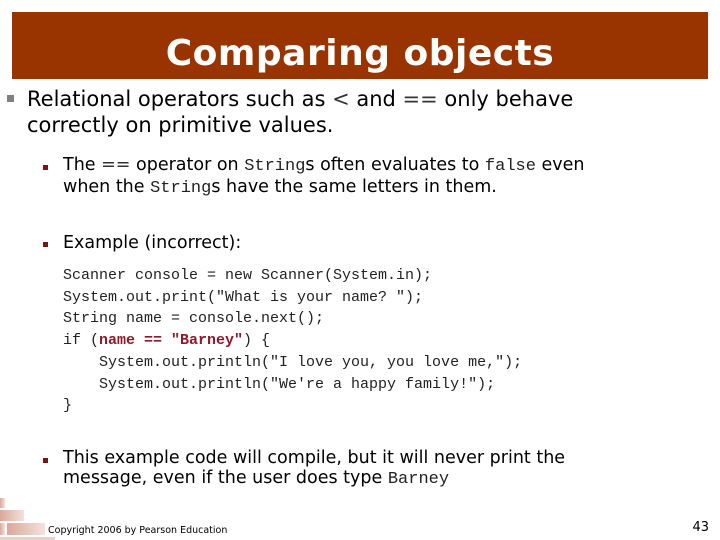  I want to click on bullet-text: s have the same letters in them., so click(354, 187).